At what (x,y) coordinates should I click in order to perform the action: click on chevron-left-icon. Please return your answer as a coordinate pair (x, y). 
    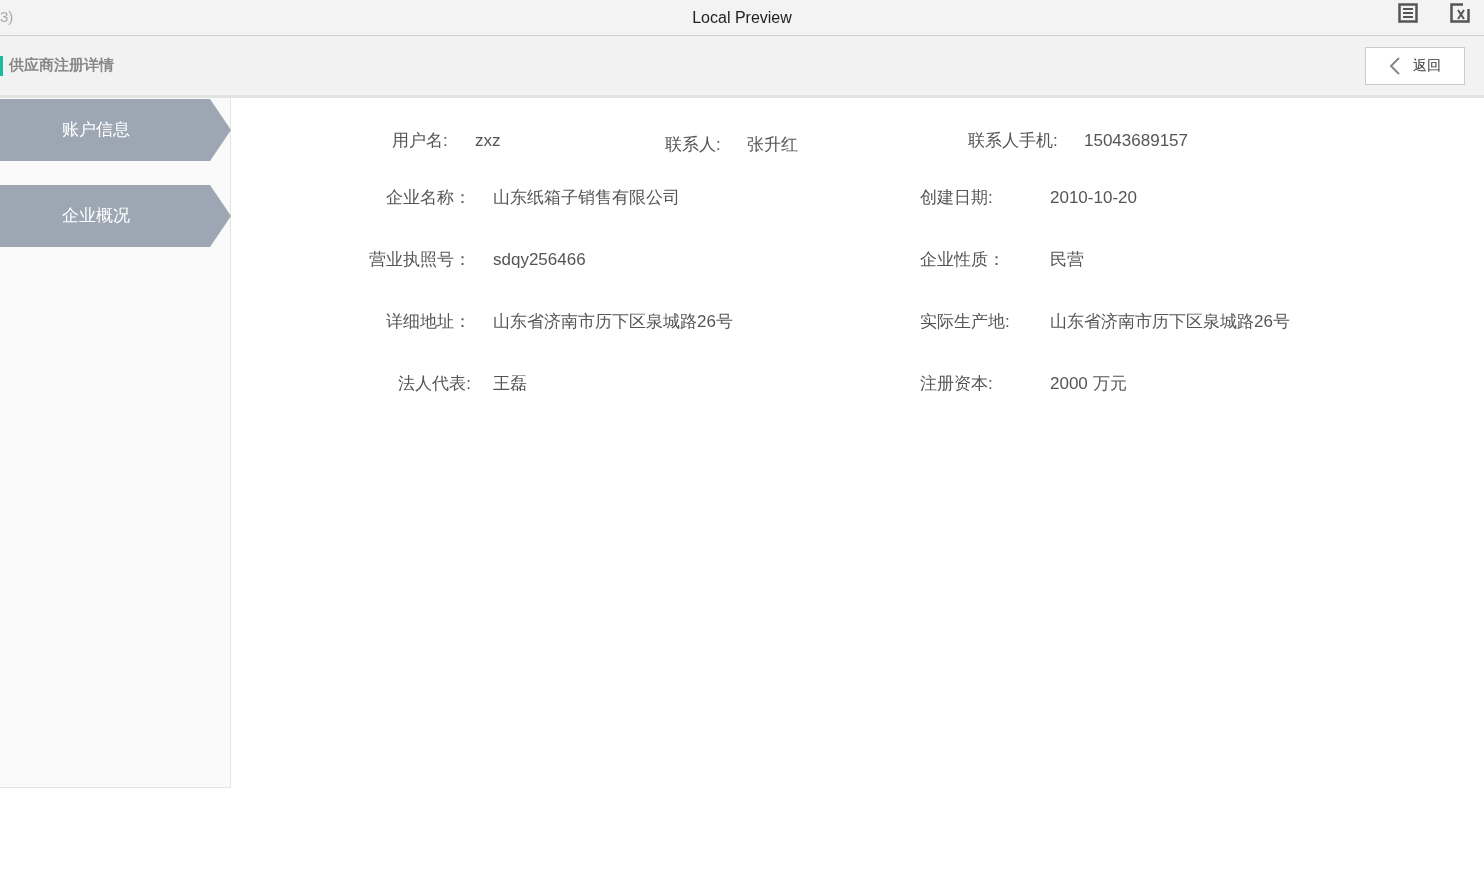
    Looking at the image, I should click on (1395, 65).